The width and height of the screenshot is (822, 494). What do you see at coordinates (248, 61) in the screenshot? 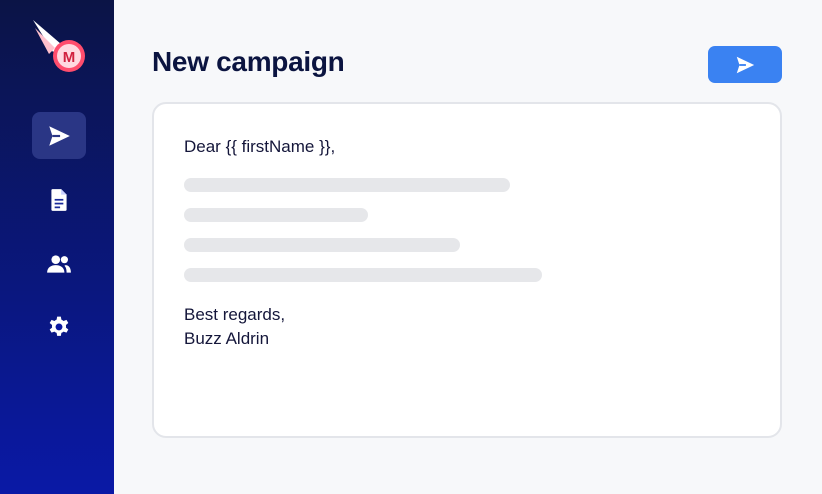
I see `page-title: New campaign` at bounding box center [248, 61].